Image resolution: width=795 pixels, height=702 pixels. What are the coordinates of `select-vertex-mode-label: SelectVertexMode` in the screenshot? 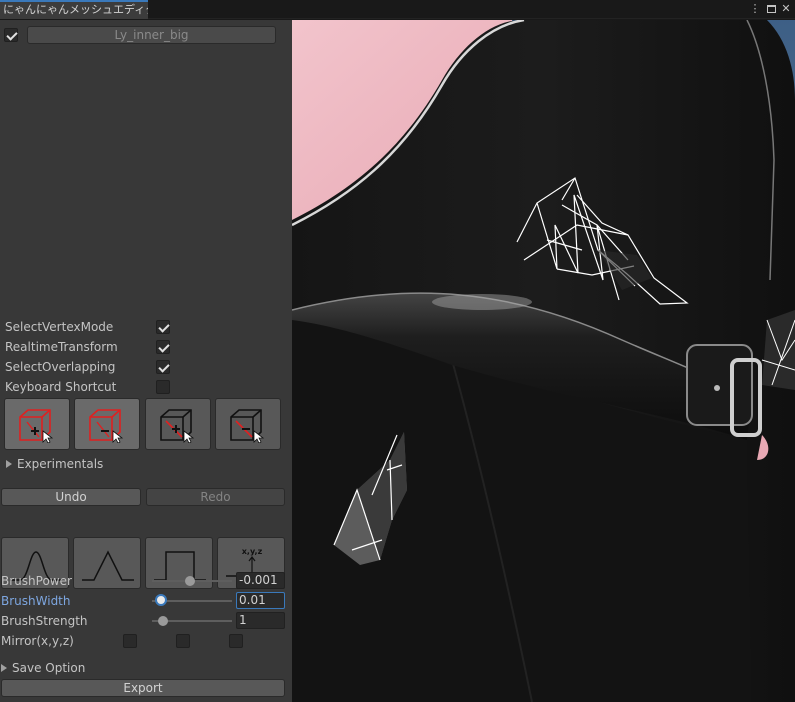 It's located at (59, 327).